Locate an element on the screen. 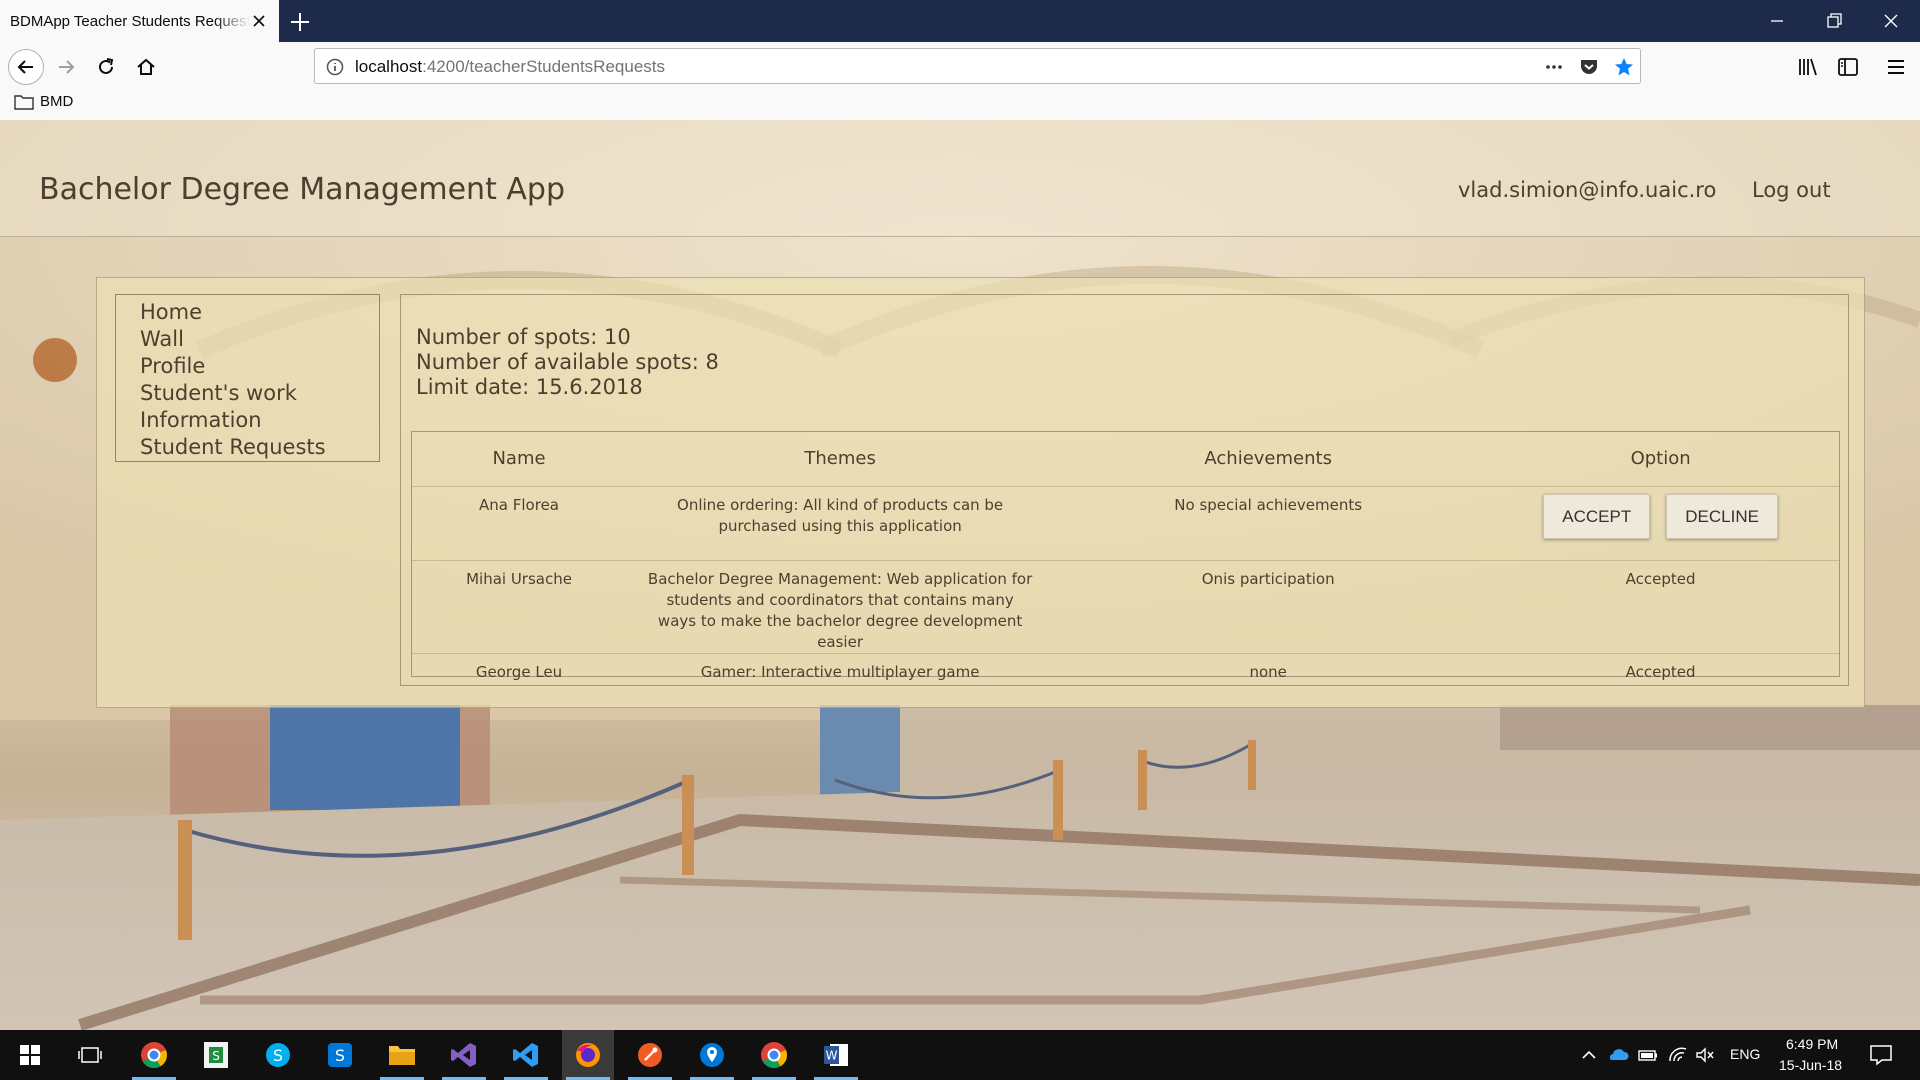  close-window-icon is located at coordinates (1891, 21).